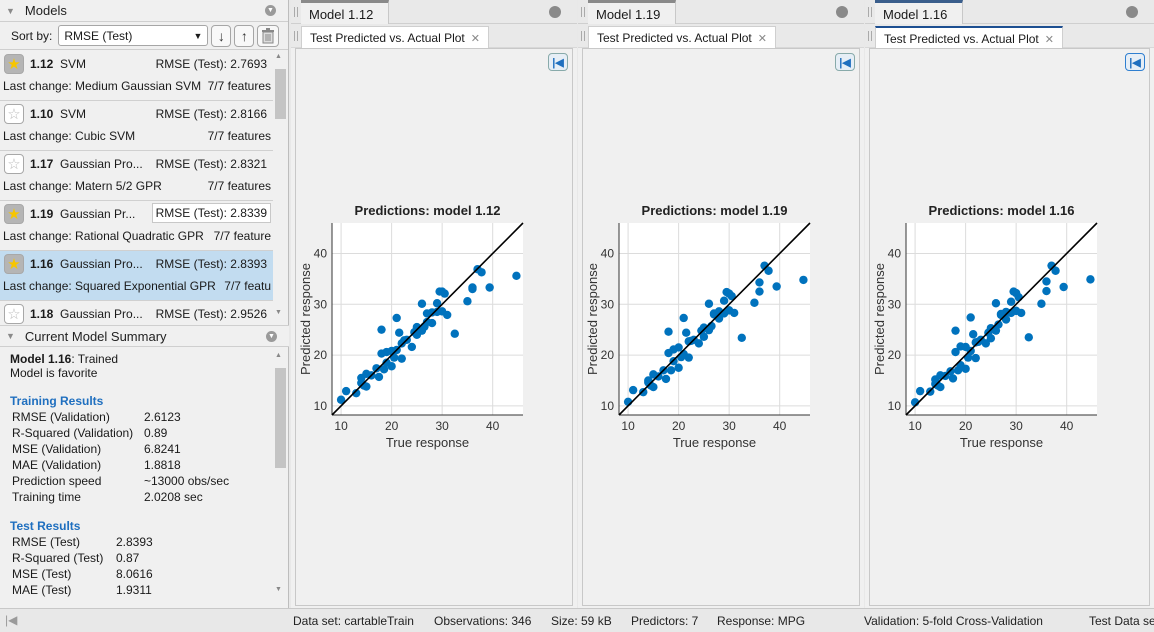  Describe the element at coordinates (387, 38) in the screenshot. I see `plot-tab-label: Test Predicted vs. Actual Plot` at that location.